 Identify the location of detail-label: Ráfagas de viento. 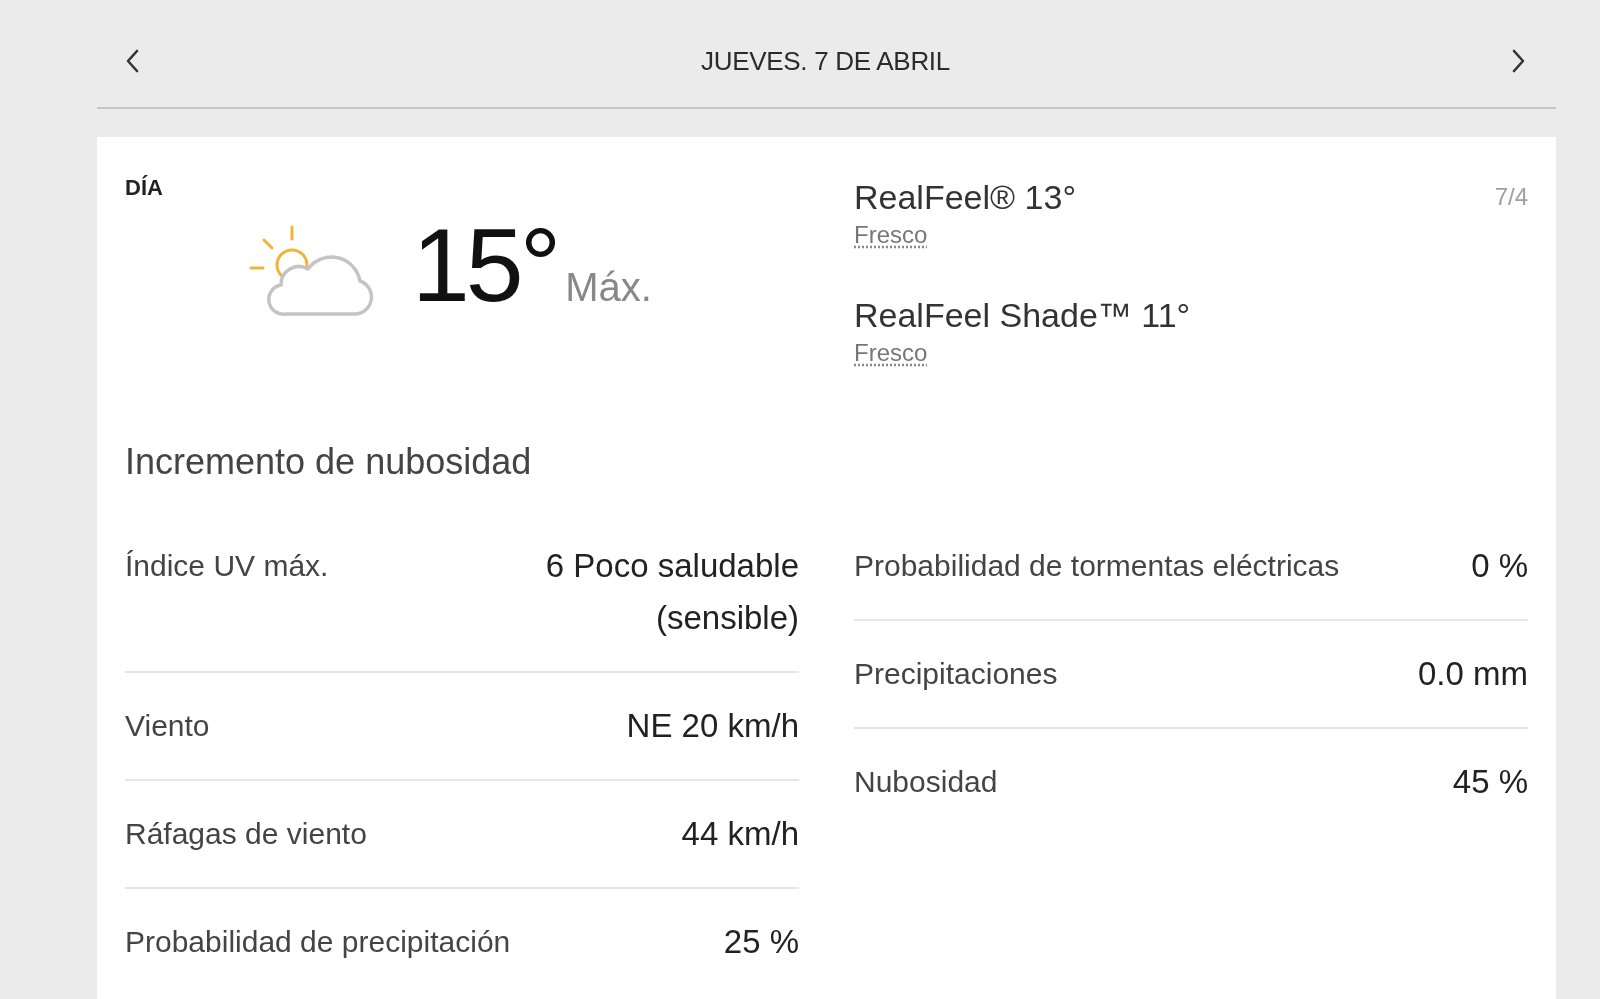
(246, 834).